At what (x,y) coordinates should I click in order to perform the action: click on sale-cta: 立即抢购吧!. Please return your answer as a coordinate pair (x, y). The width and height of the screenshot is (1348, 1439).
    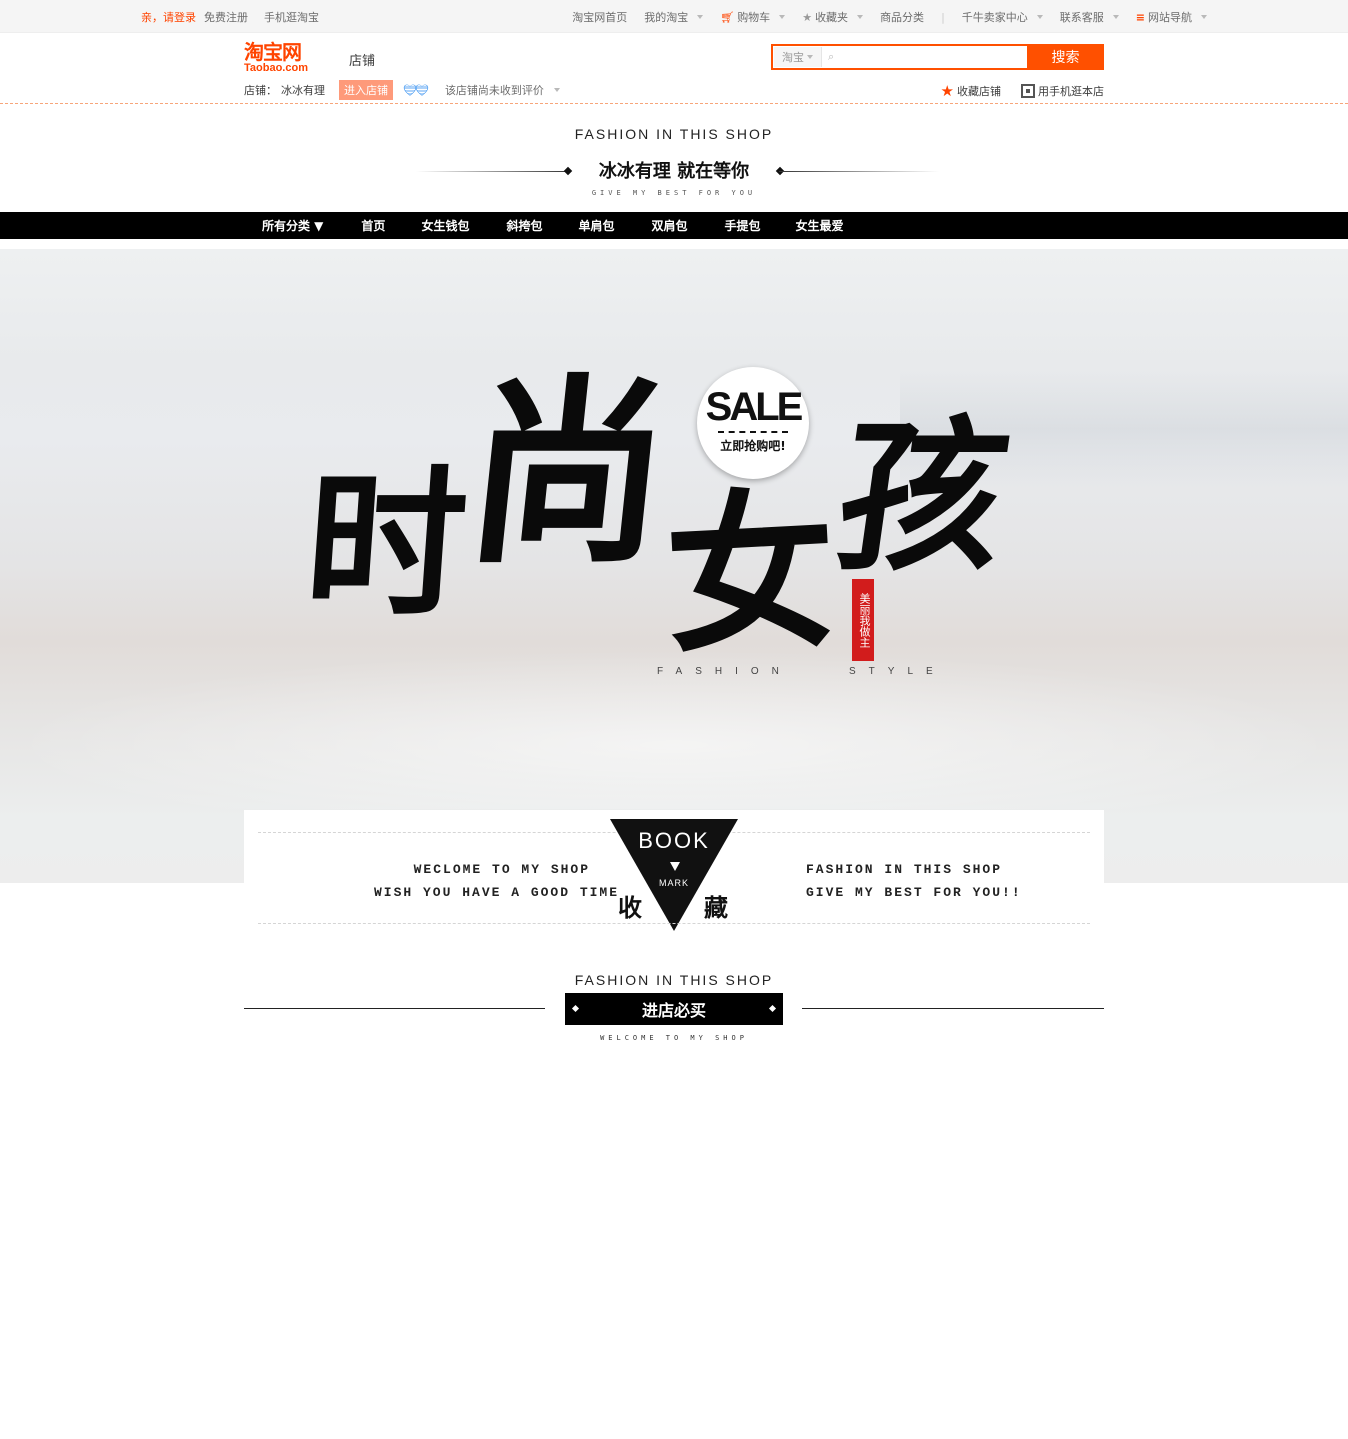
    Looking at the image, I should click on (753, 446).